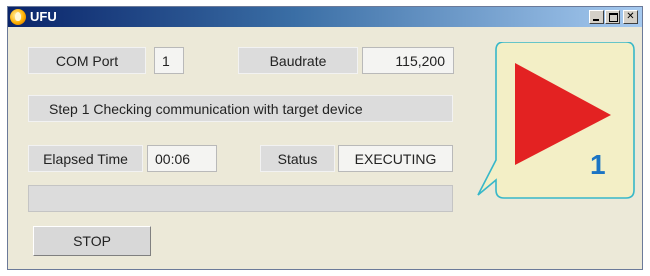 This screenshot has width=650, height=276. What do you see at coordinates (92, 241) in the screenshot?
I see `stop-button: STOP` at bounding box center [92, 241].